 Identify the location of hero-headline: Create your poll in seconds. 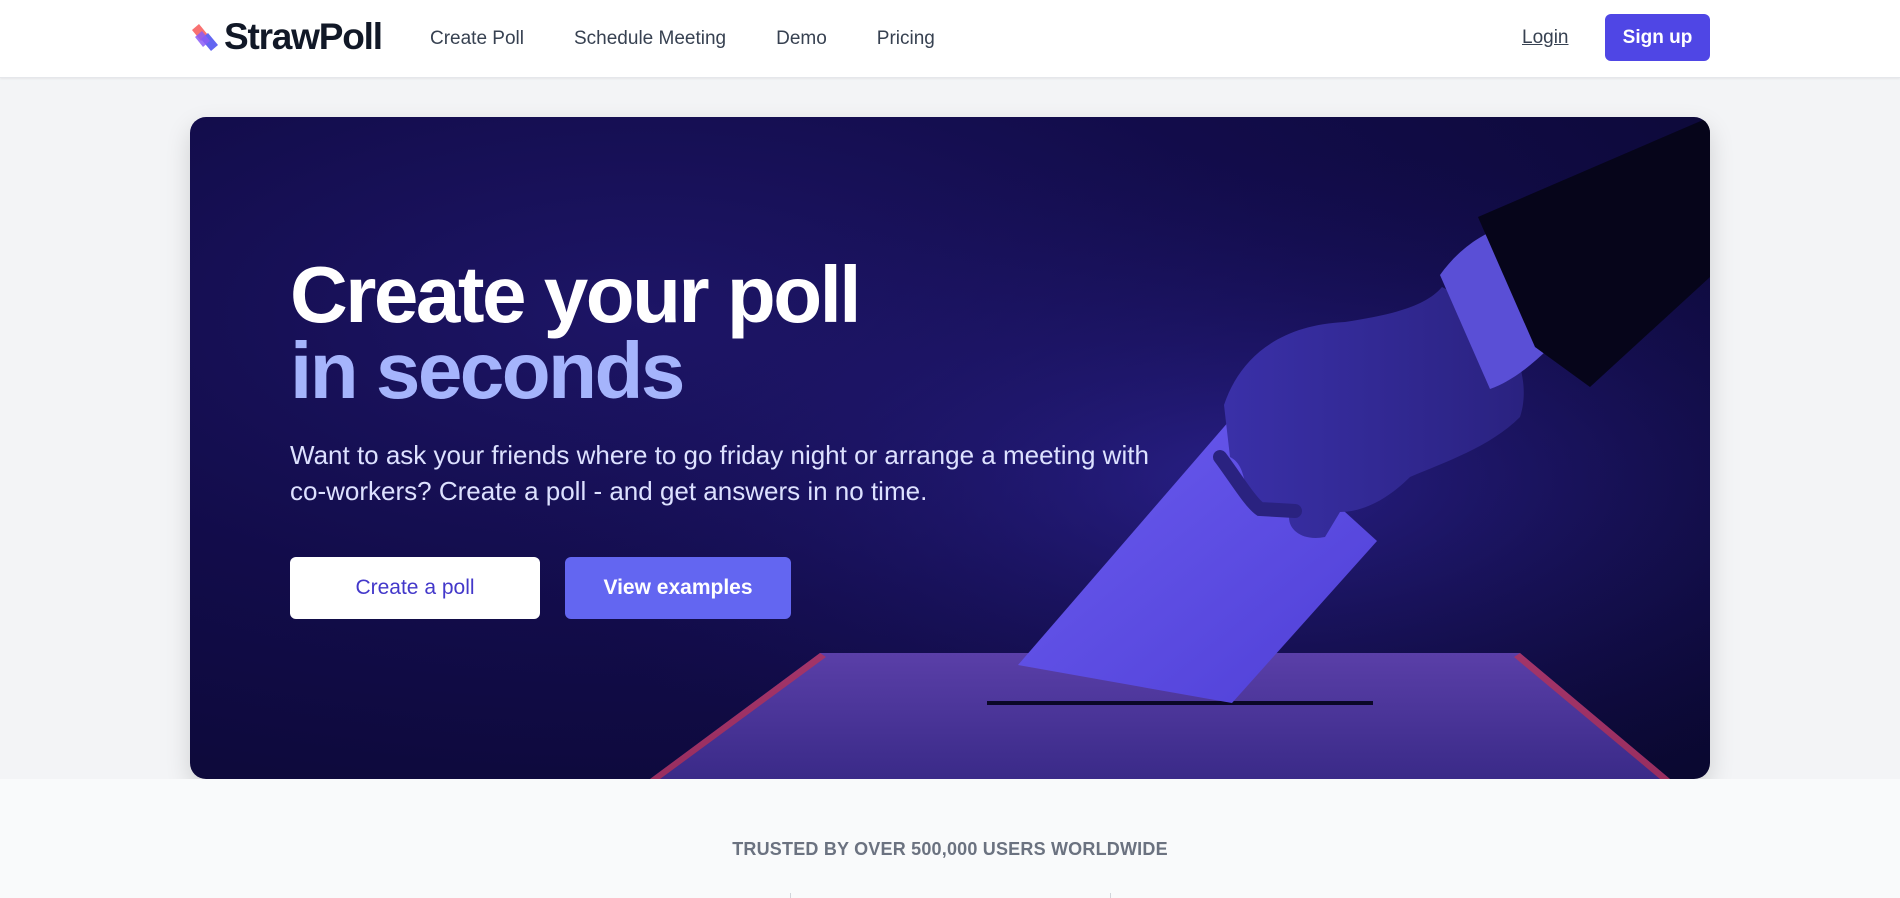
(576, 332).